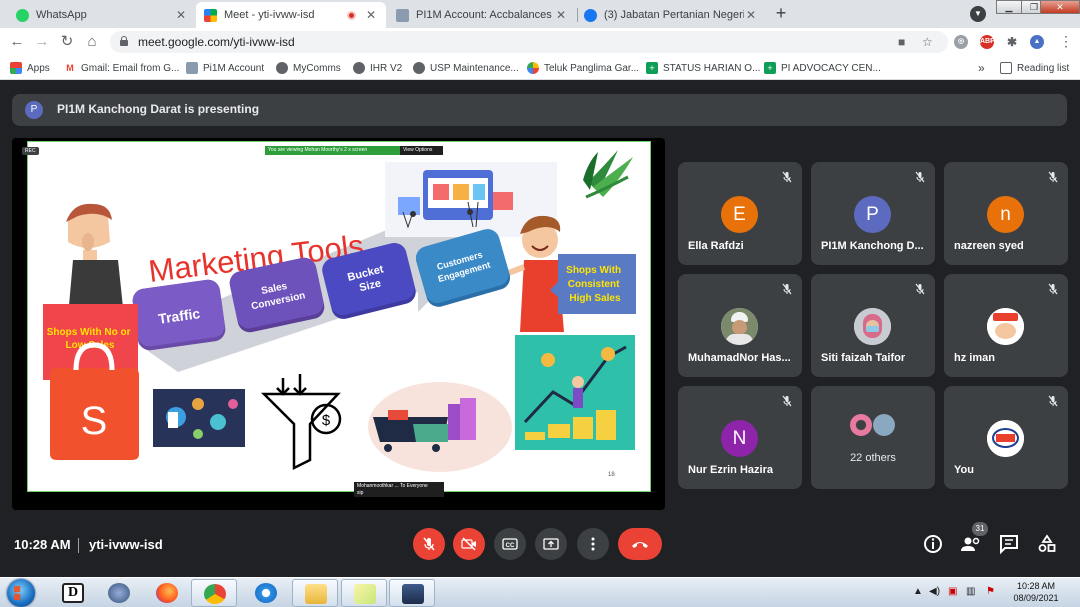 Image resolution: width=1080 pixels, height=607 pixels. I want to click on chat-caption: Mohanmoothkar ... To Everyone sip, so click(399, 489).